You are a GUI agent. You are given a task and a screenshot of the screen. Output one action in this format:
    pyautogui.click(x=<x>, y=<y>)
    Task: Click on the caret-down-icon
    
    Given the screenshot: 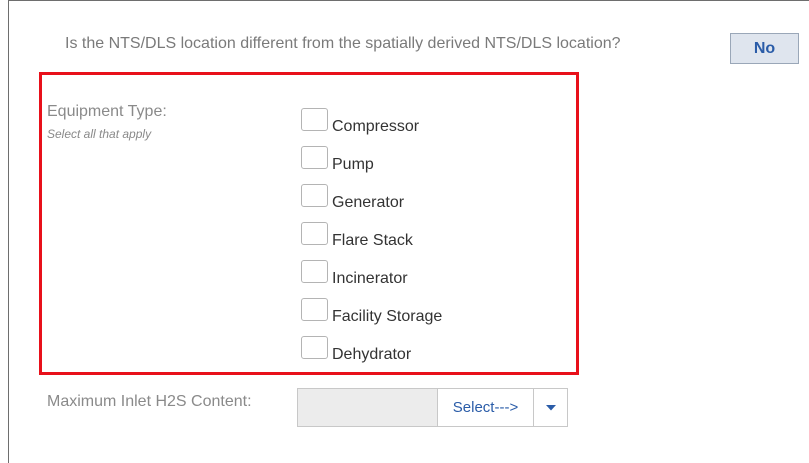 What is the action you would take?
    pyautogui.click(x=550, y=407)
    